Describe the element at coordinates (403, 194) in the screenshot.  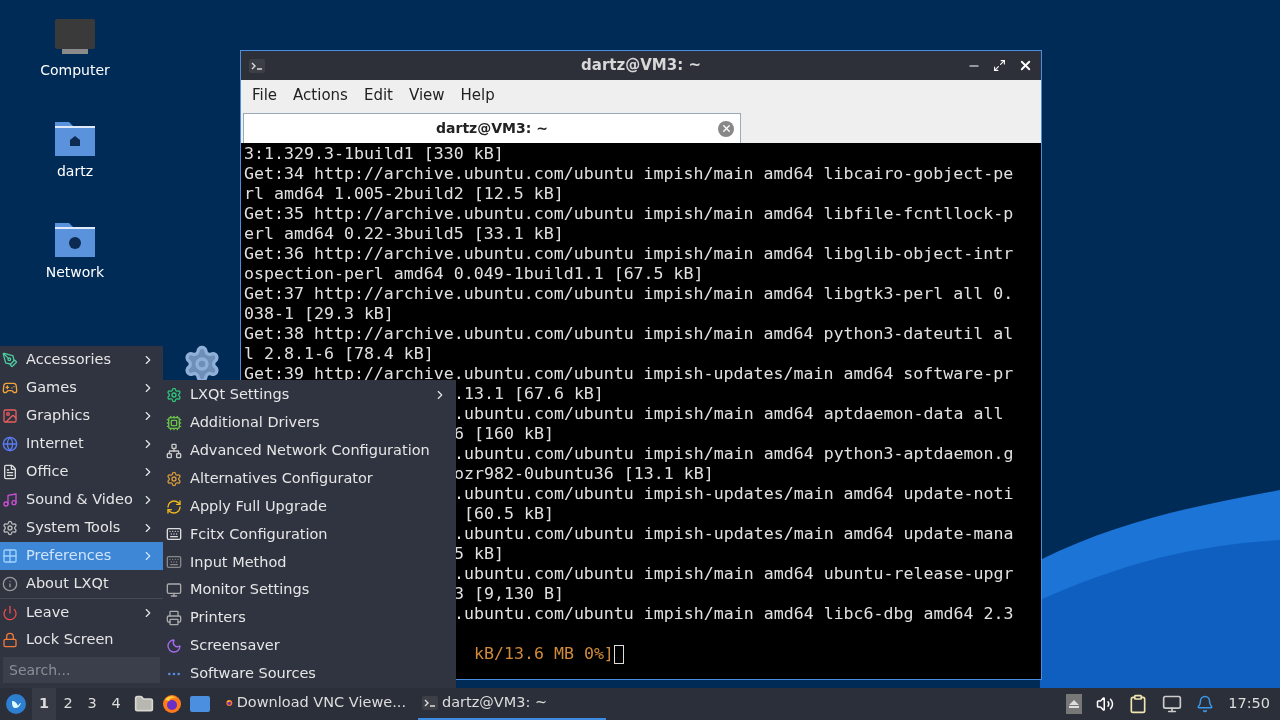
I see `terminal-line: rl amd64 1.005-2build2 [12.5 kB]` at that location.